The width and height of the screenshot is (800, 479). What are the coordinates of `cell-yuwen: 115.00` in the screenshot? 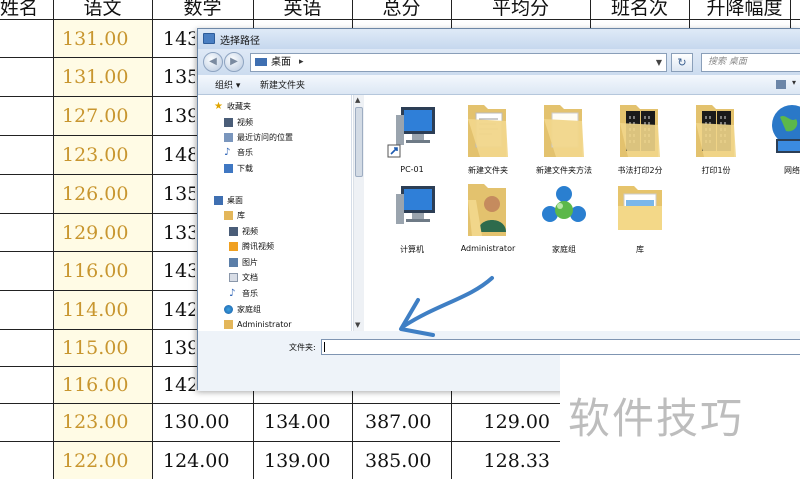 It's located at (106, 348).